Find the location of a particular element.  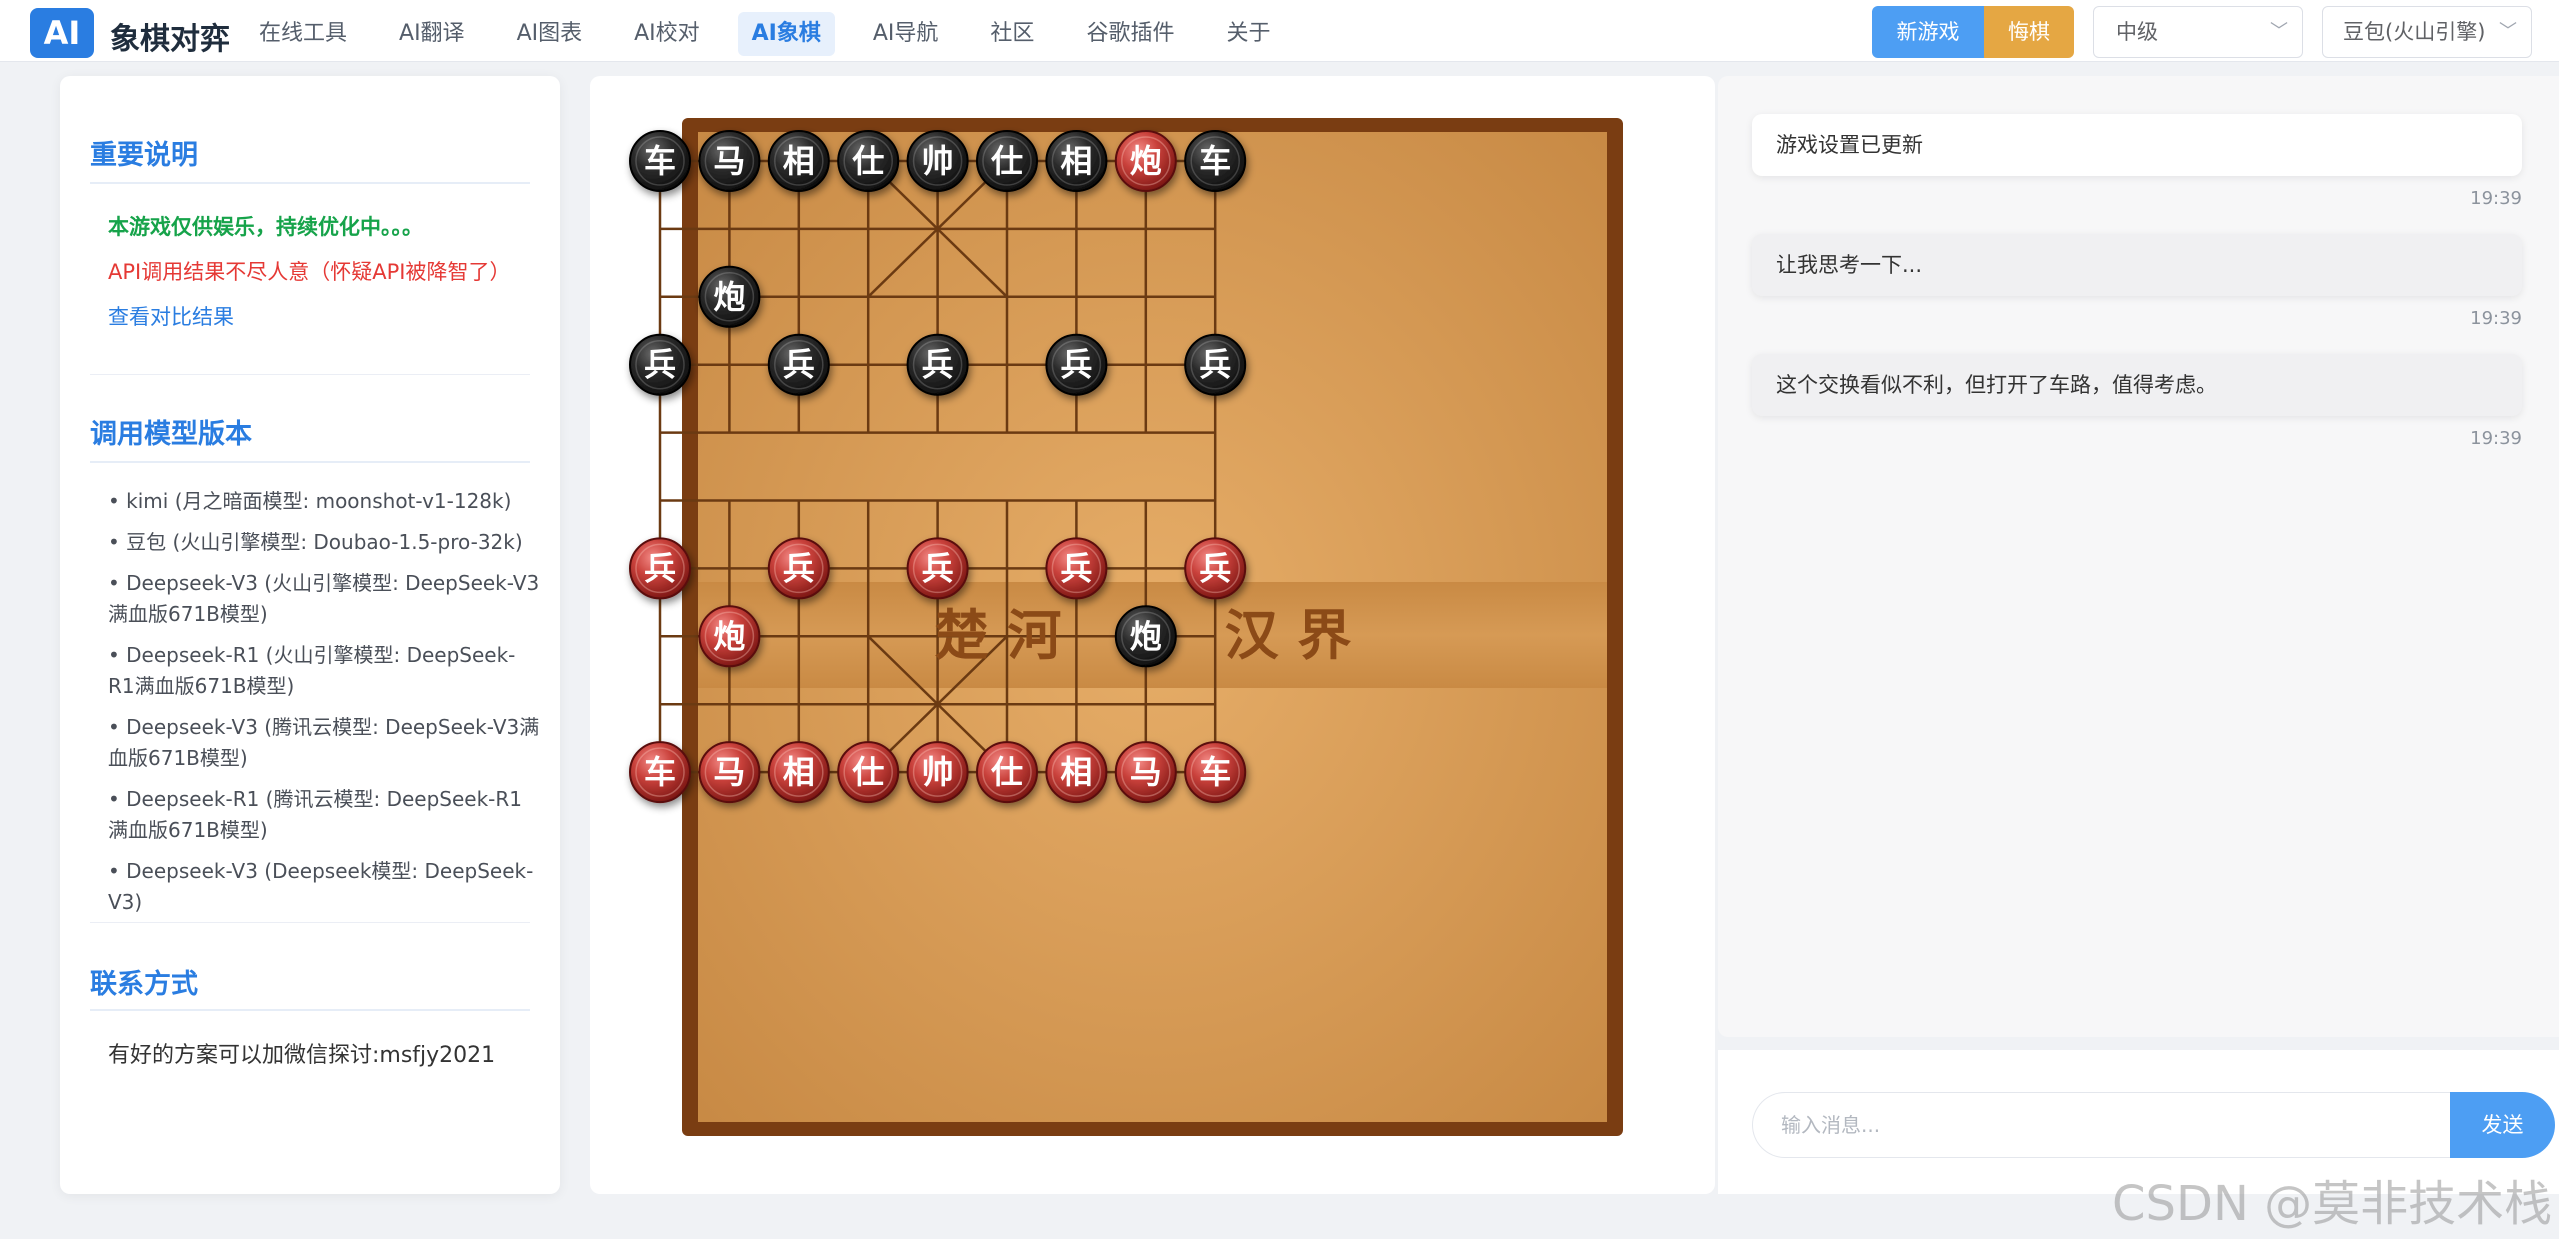

nav-item-ai-chess: AI象棋 is located at coordinates (786, 34).